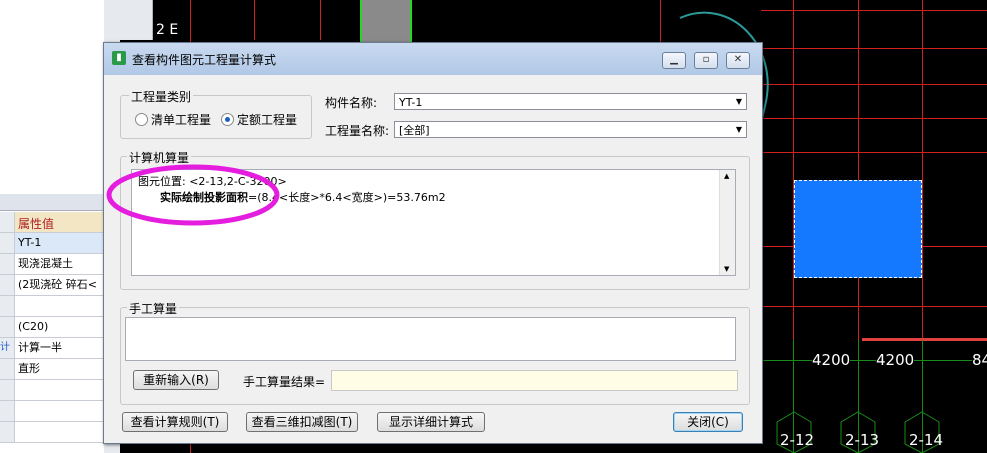 Image resolution: width=987 pixels, height=453 pixels. I want to click on axis-label: 2-13, so click(862, 440).